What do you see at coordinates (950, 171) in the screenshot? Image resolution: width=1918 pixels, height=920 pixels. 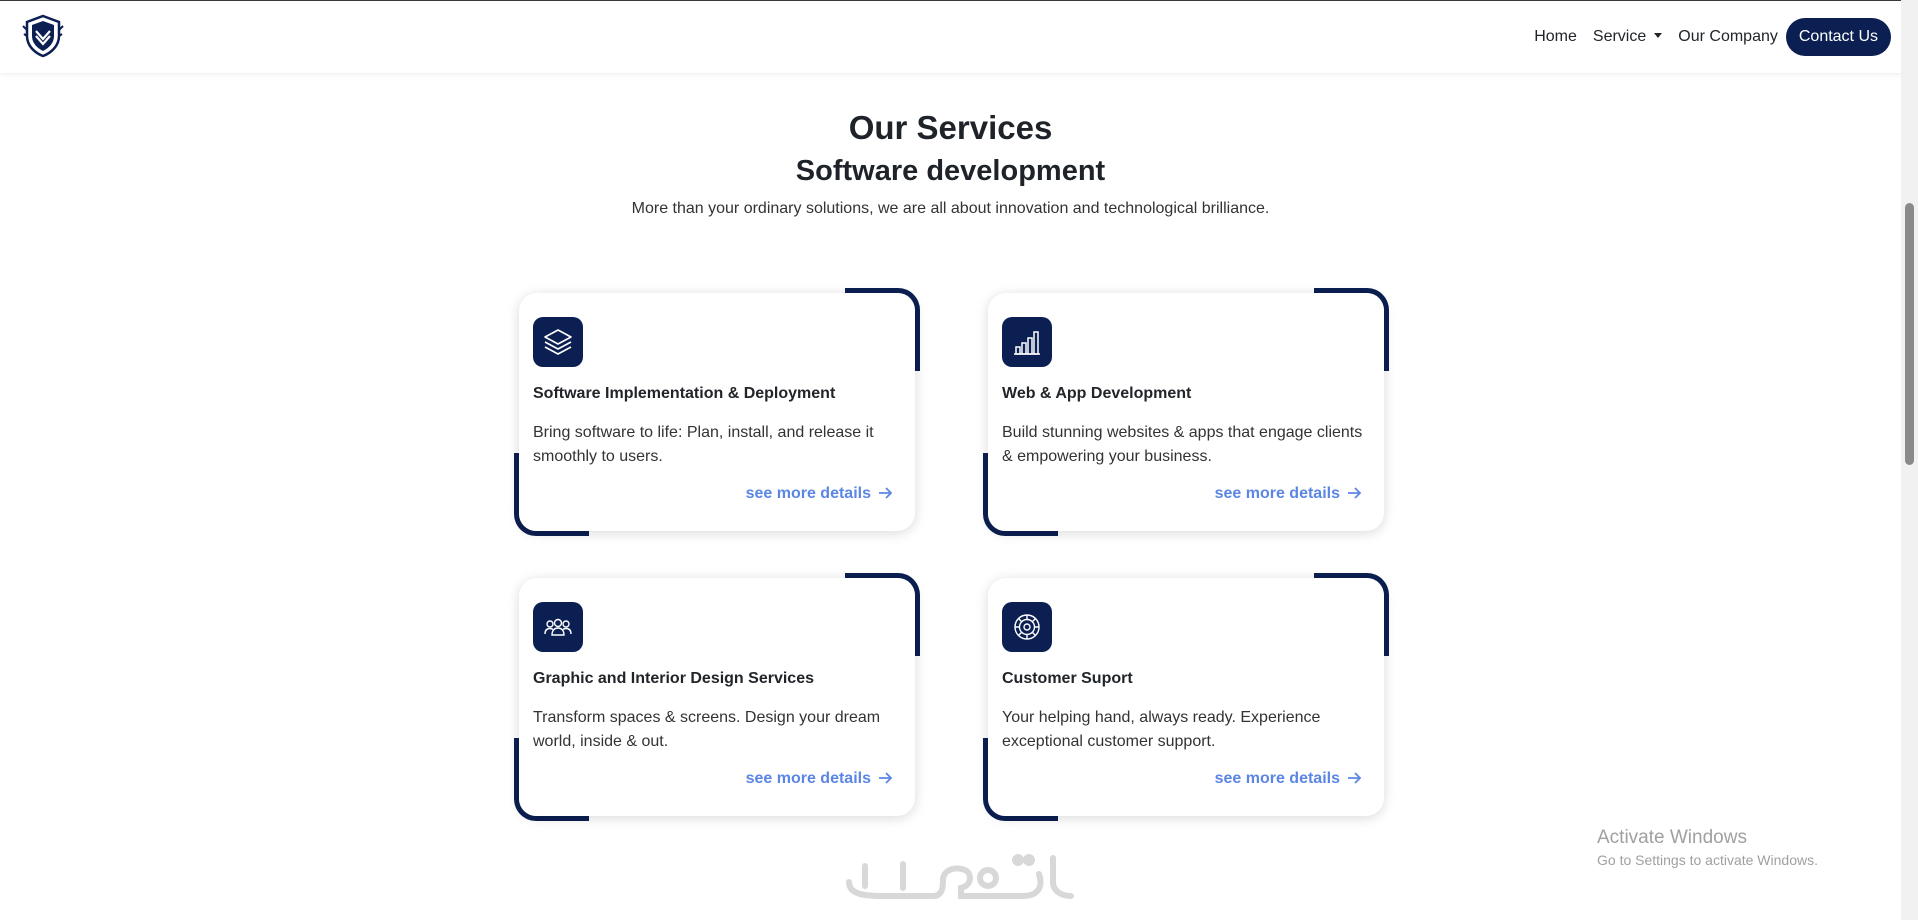 I see `section-subtitle: Software development` at bounding box center [950, 171].